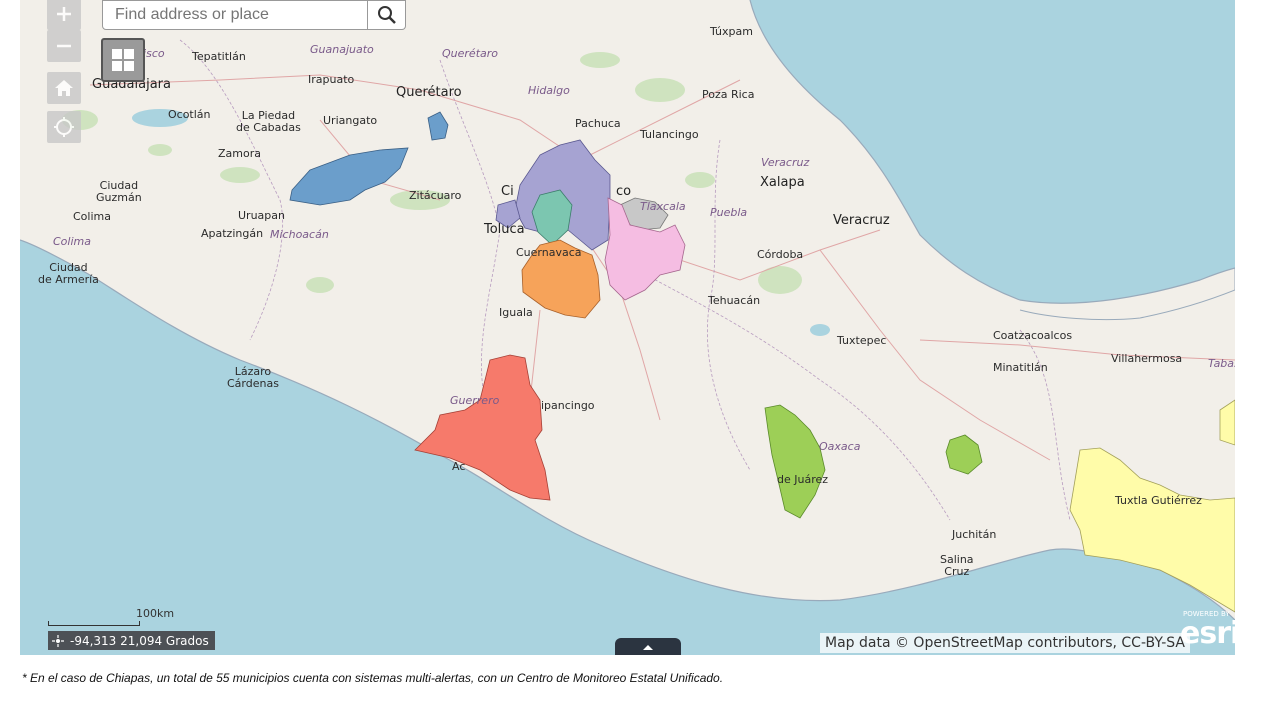 The height and width of the screenshot is (720, 1280). What do you see at coordinates (624, 191) in the screenshot?
I see `place-label: co` at bounding box center [624, 191].